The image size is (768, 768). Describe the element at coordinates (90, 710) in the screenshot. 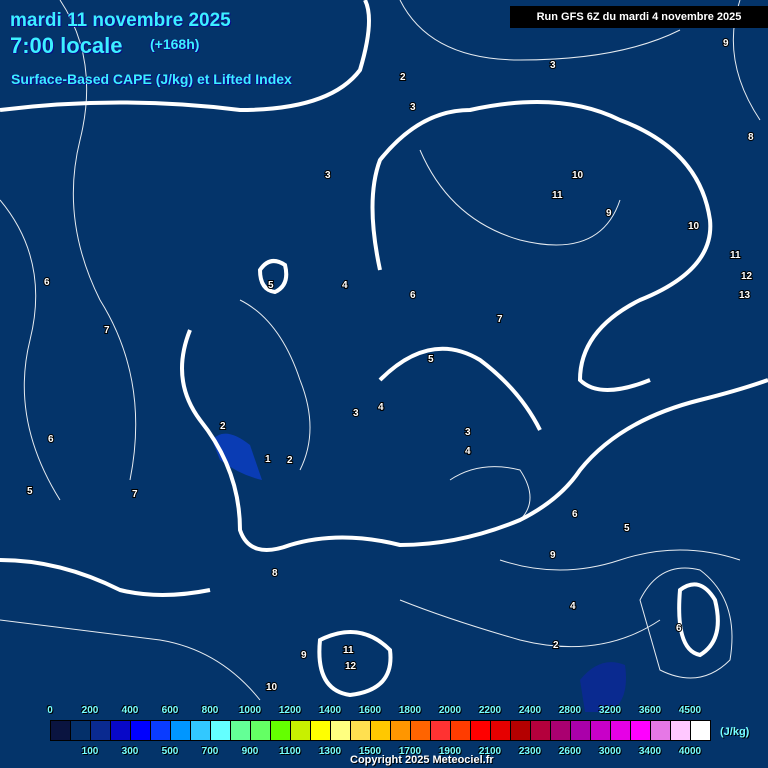

I see `legend-label-top: 200` at that location.